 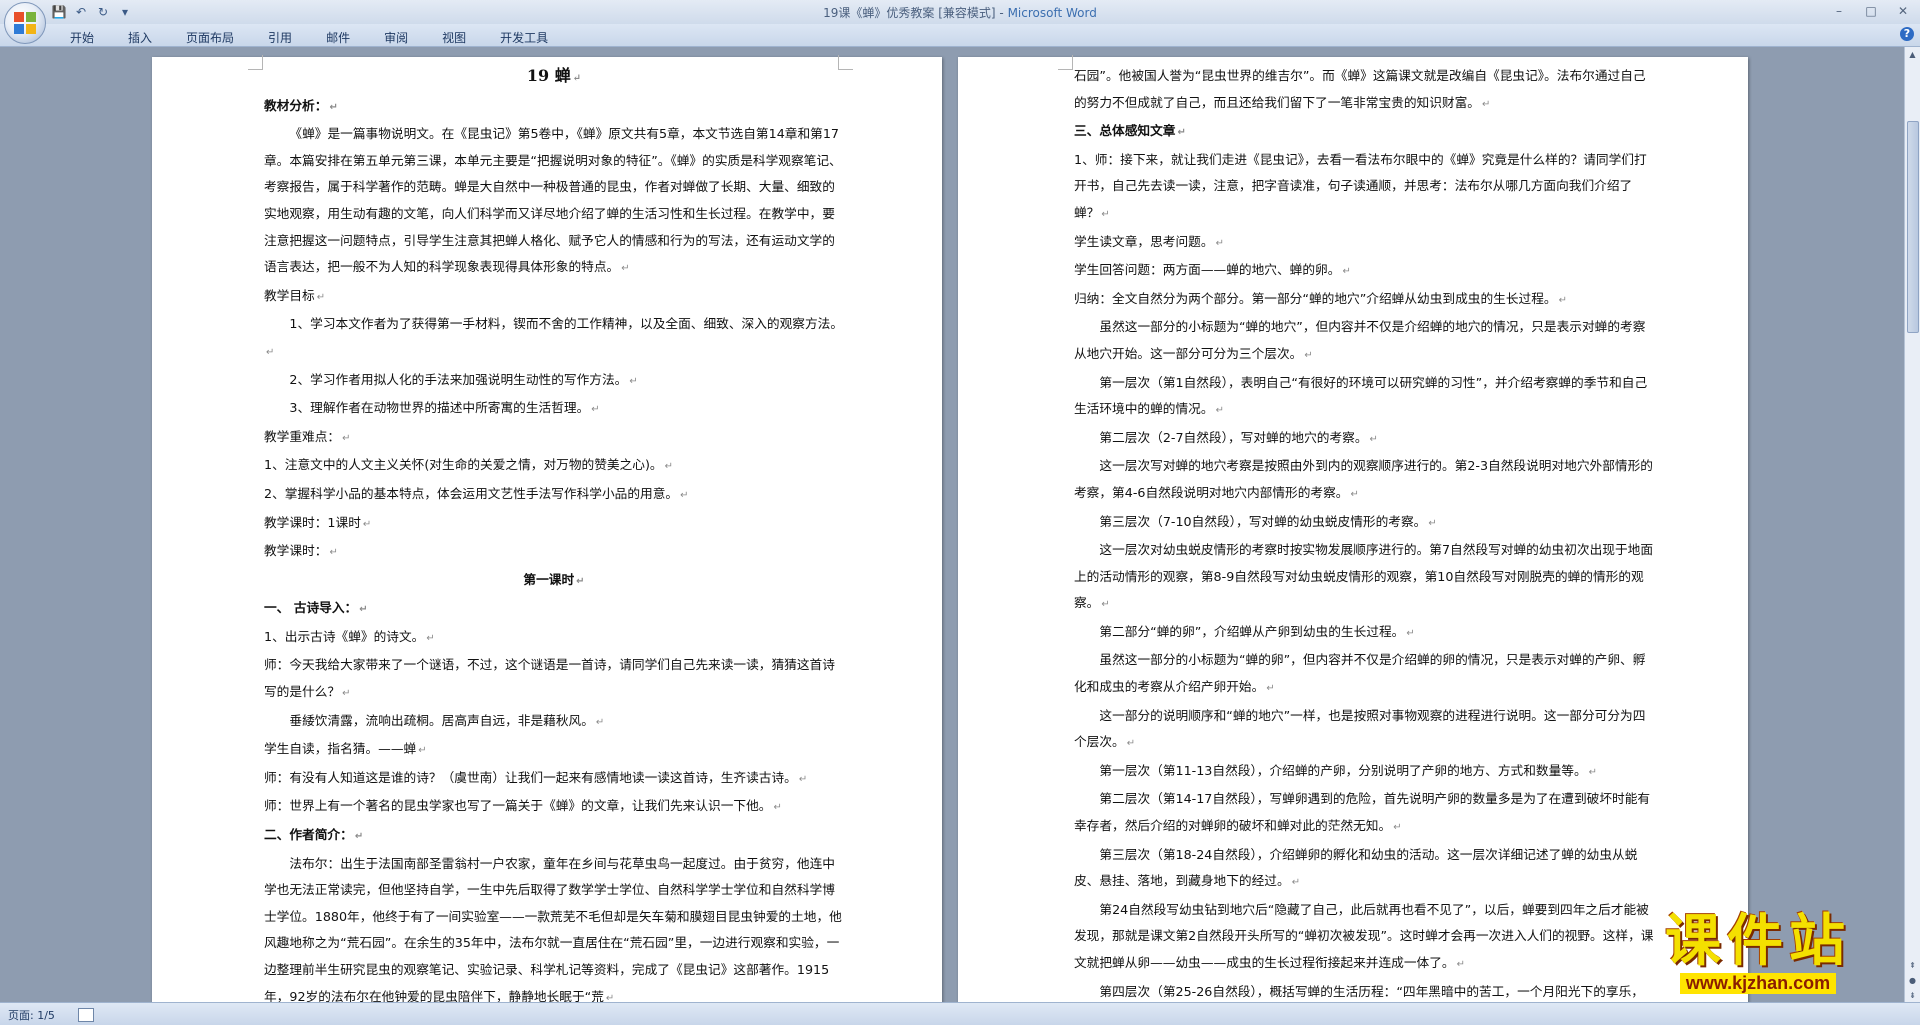 I want to click on paragraph: 教材分析： ↵, so click(x=554, y=107).